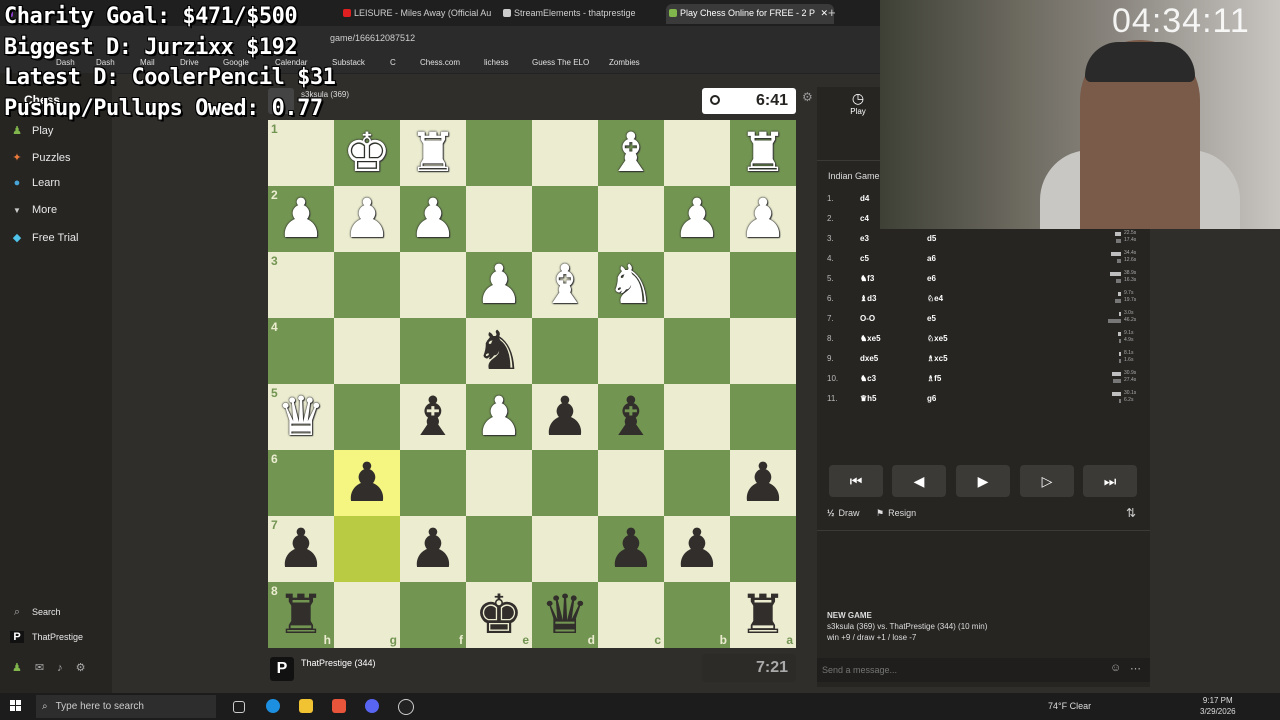 The width and height of the screenshot is (1280, 720). Describe the element at coordinates (937, 338) in the screenshot. I see `black-move: ♘xe5` at that location.